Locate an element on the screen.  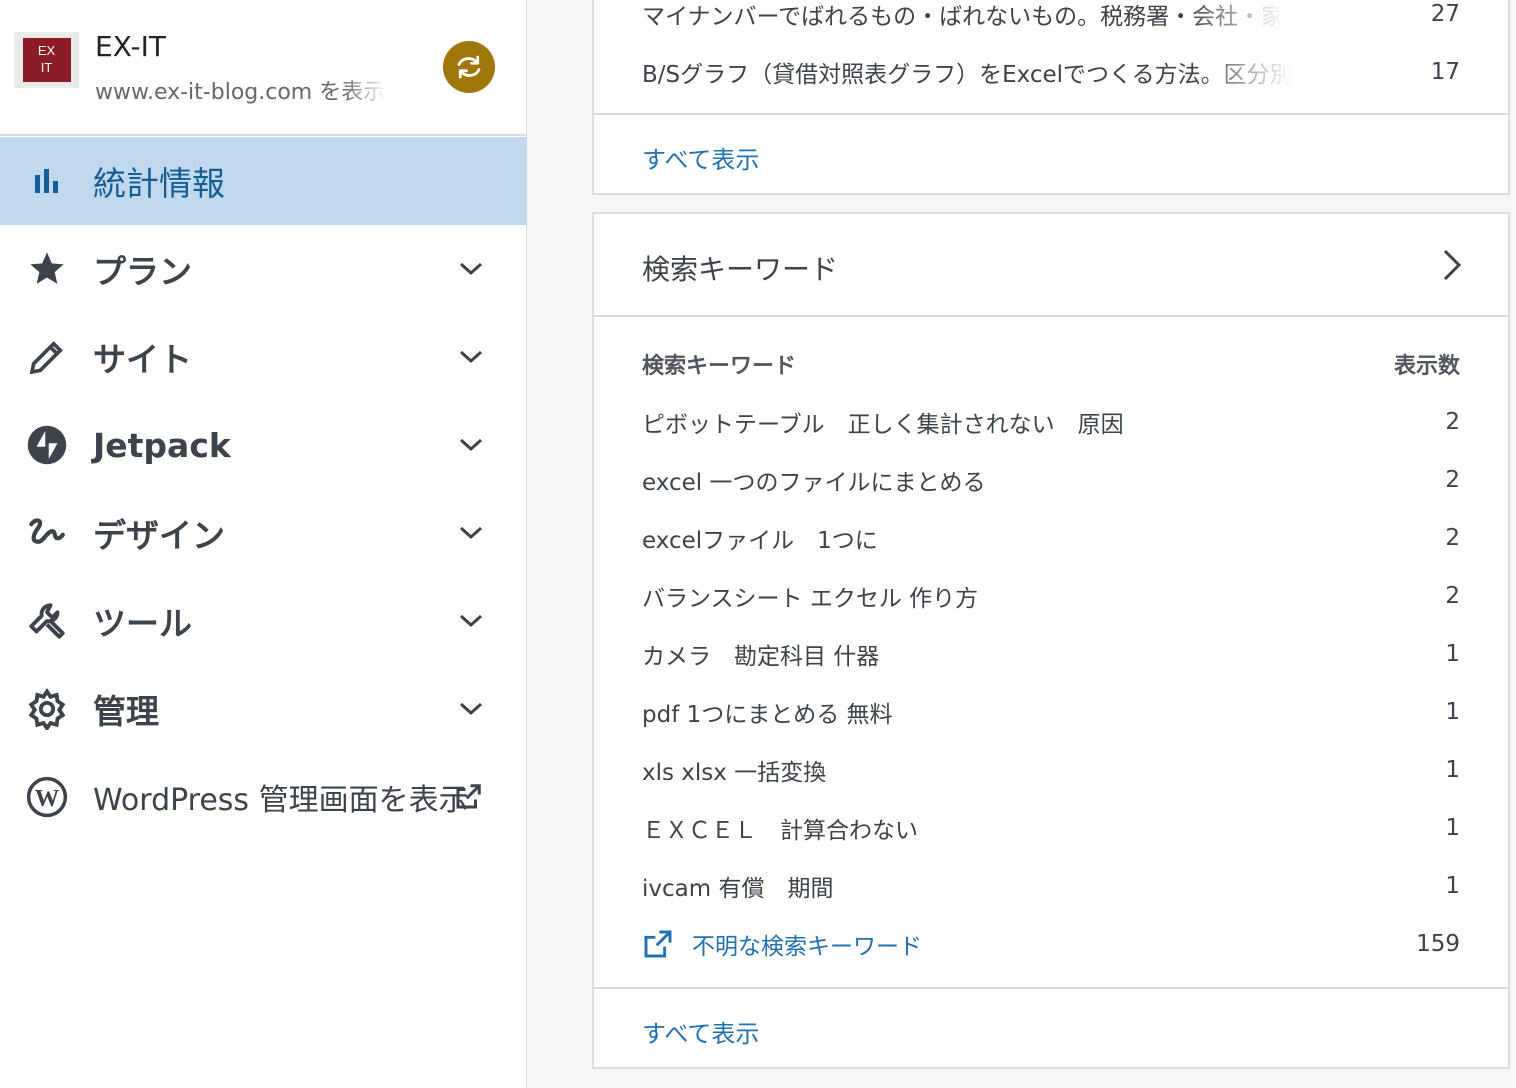
site-logo-text-top: EX is located at coordinates (46, 50).